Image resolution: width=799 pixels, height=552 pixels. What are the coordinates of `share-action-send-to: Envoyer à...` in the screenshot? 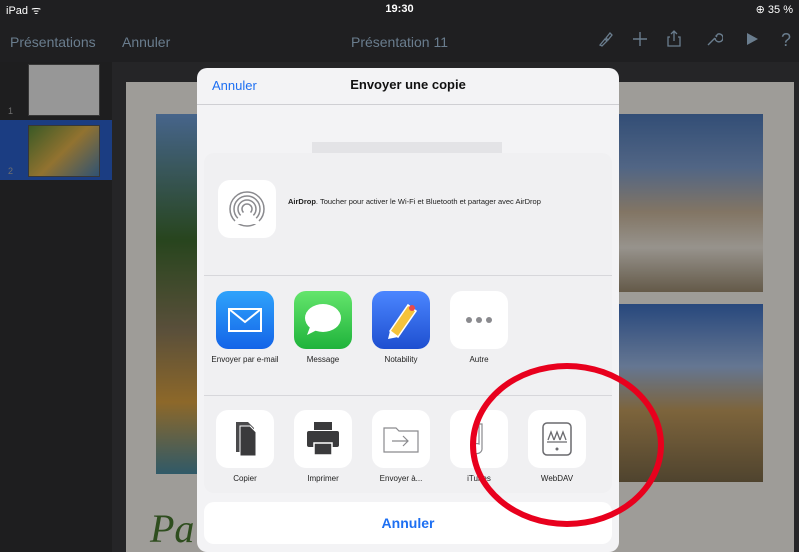 It's located at (401, 446).